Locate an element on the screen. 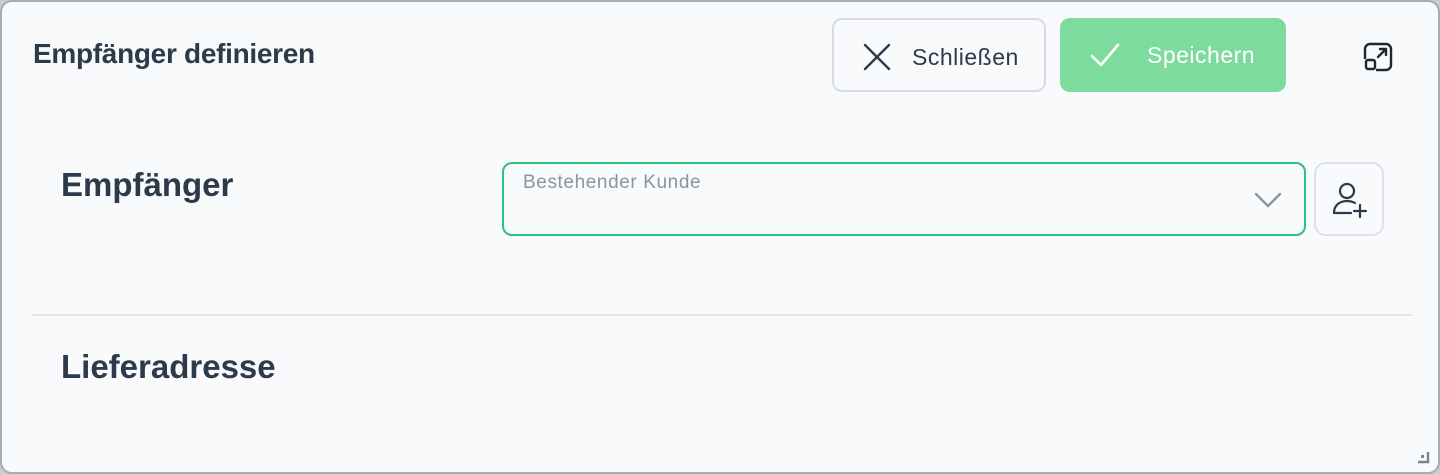  dialog-title: Empfänger definieren is located at coordinates (174, 53).